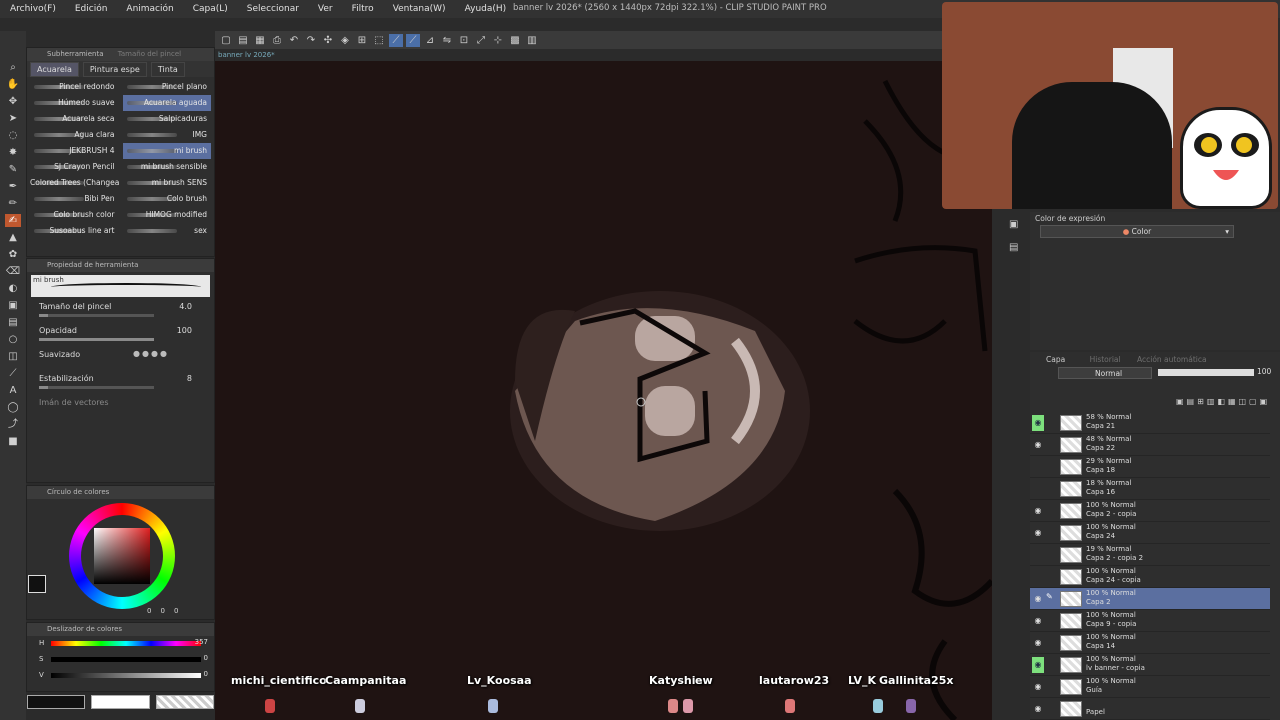 The image size is (1280, 720). What do you see at coordinates (345, 40) in the screenshot?
I see `fill-icon: ◈` at bounding box center [345, 40].